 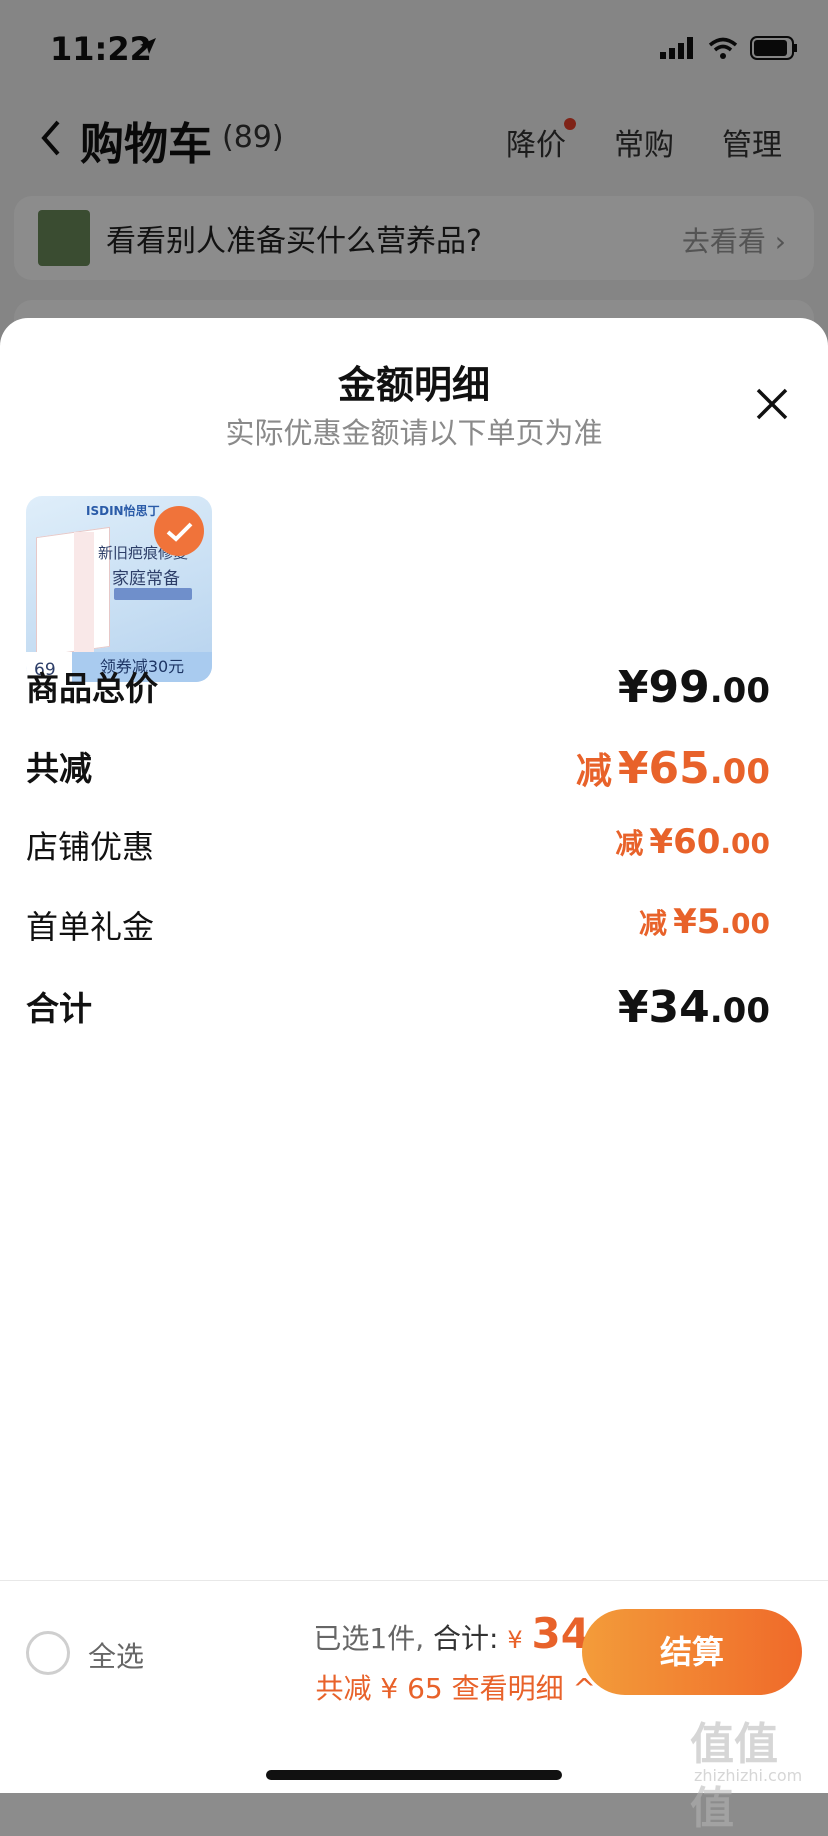 What do you see at coordinates (146, 579) in the screenshot?
I see `product-subline: 家庭常备` at bounding box center [146, 579].